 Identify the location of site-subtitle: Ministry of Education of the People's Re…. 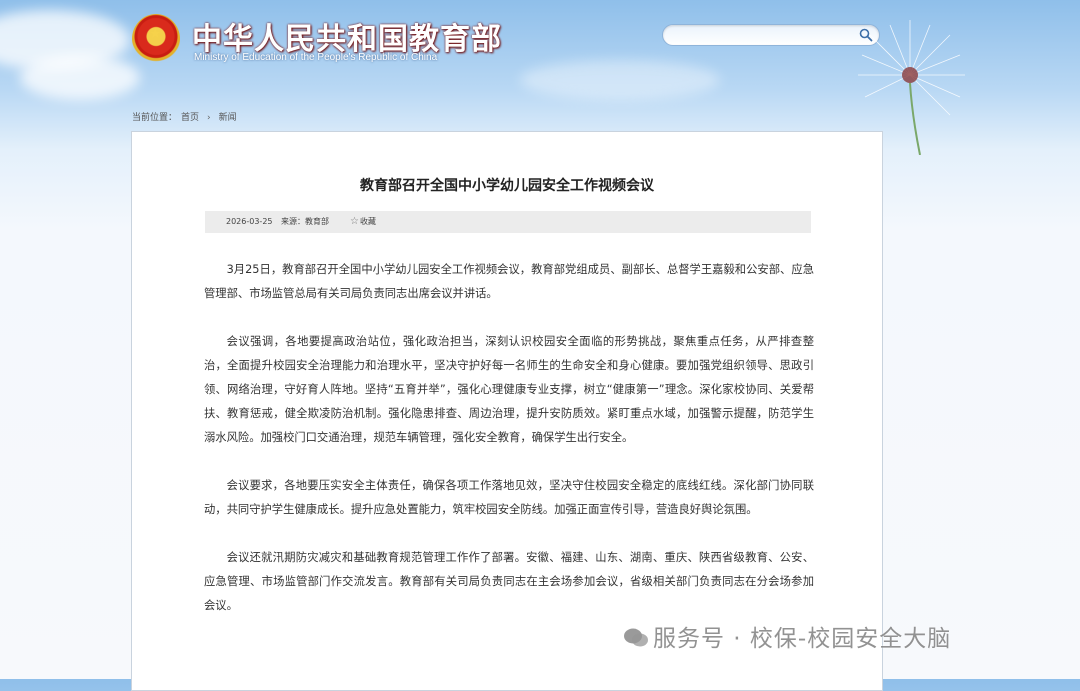
(316, 57).